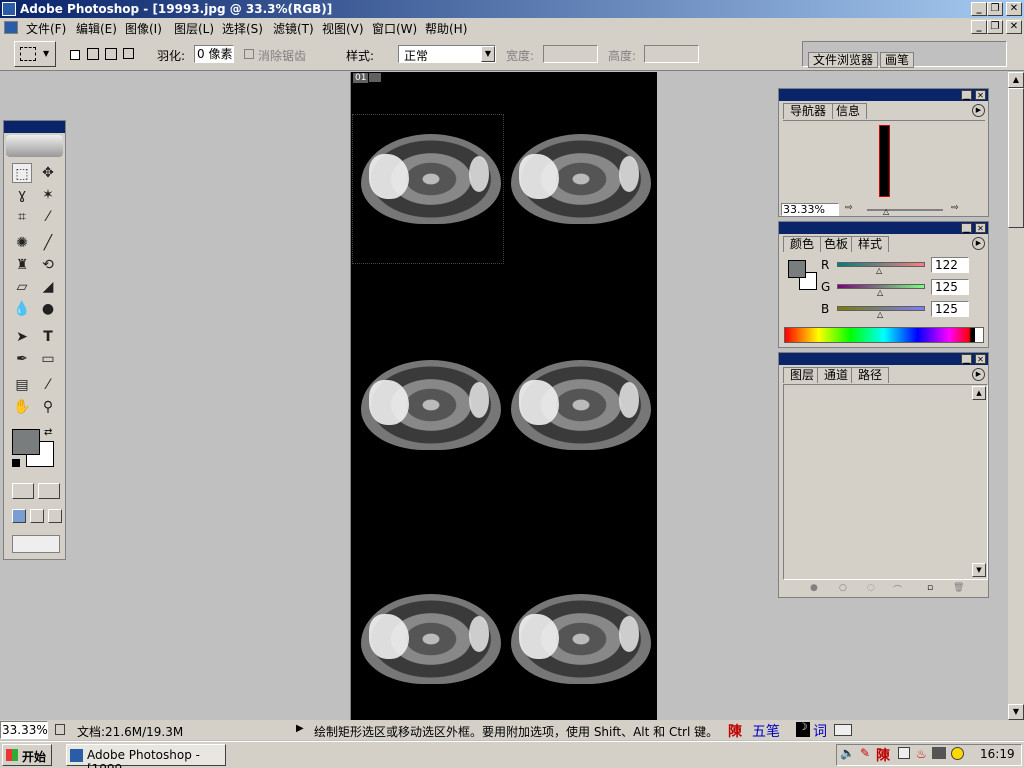 The image size is (1024, 768). I want to click on ime-ci-label: 词, so click(820, 731).